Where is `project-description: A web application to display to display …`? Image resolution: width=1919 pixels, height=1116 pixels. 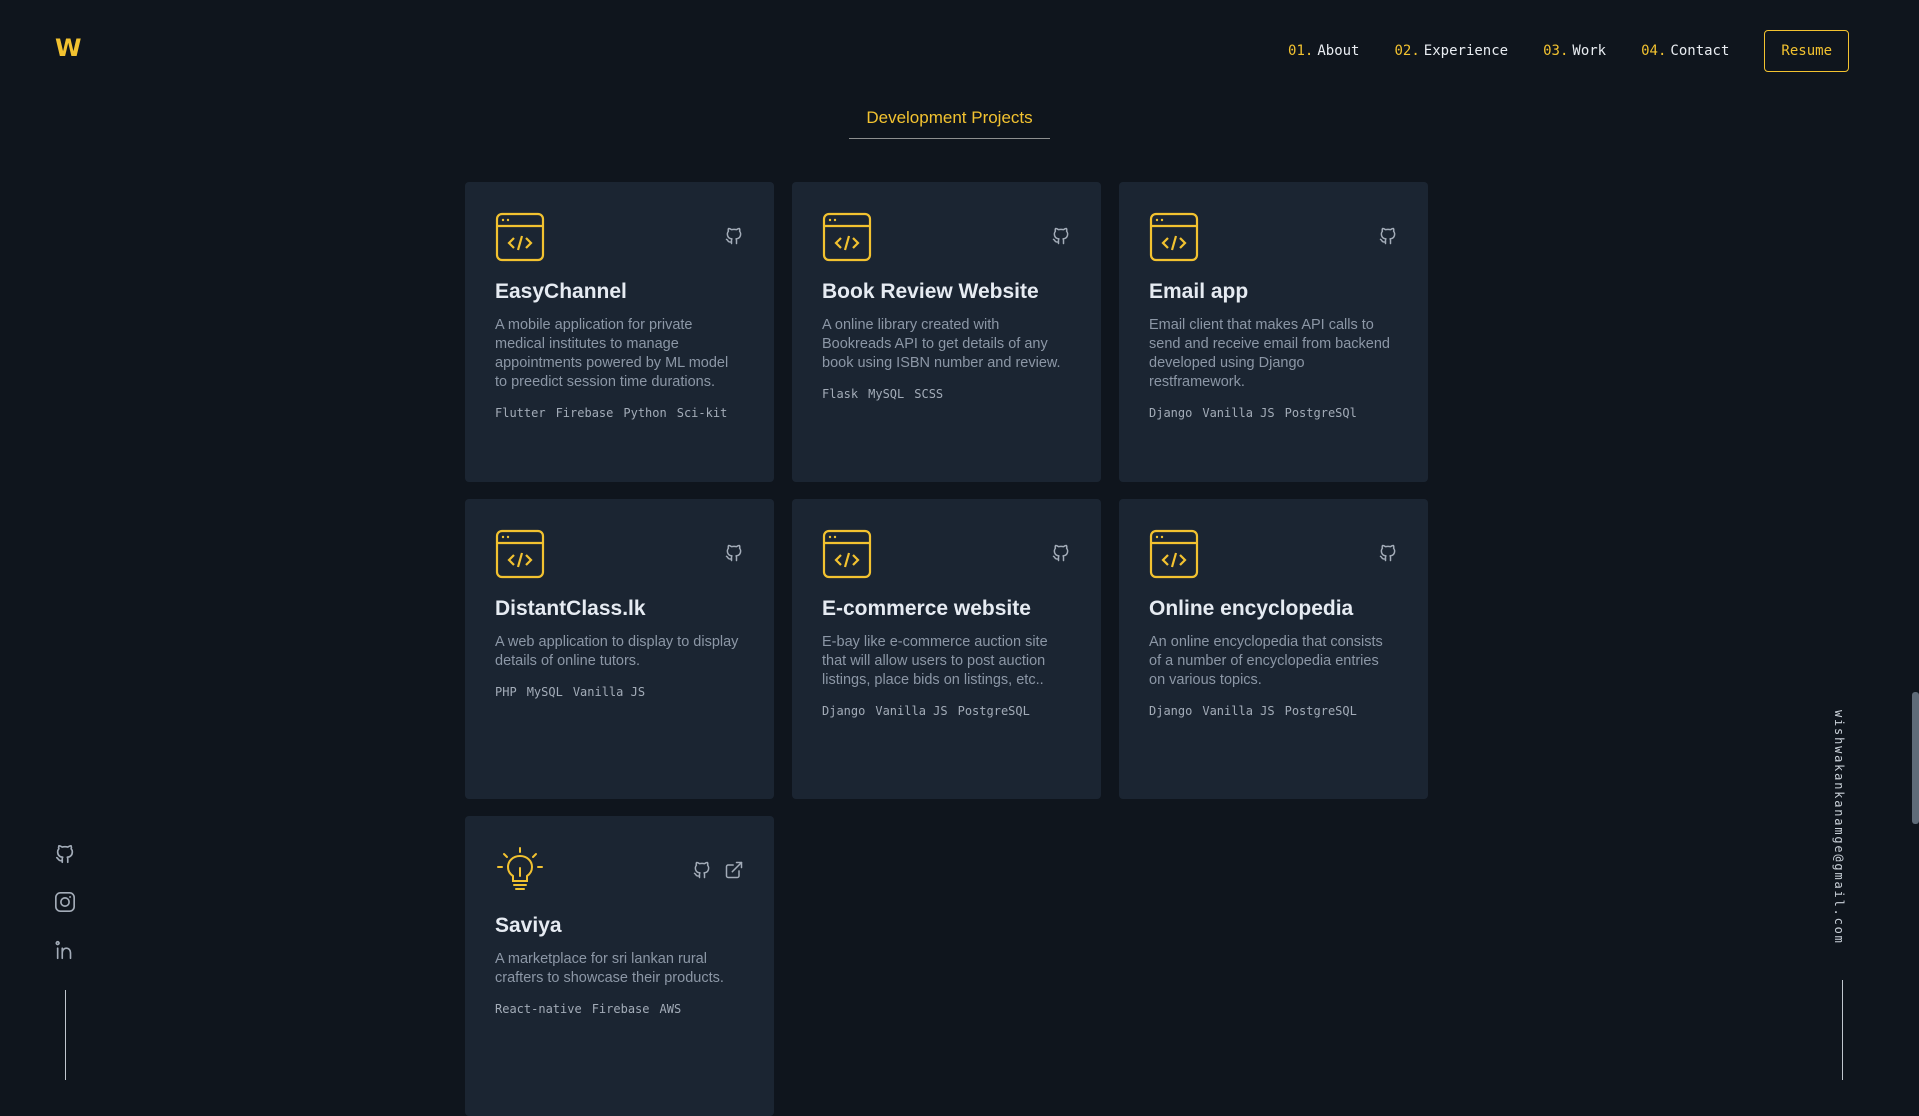 project-description: A web application to display to display … is located at coordinates (617, 651).